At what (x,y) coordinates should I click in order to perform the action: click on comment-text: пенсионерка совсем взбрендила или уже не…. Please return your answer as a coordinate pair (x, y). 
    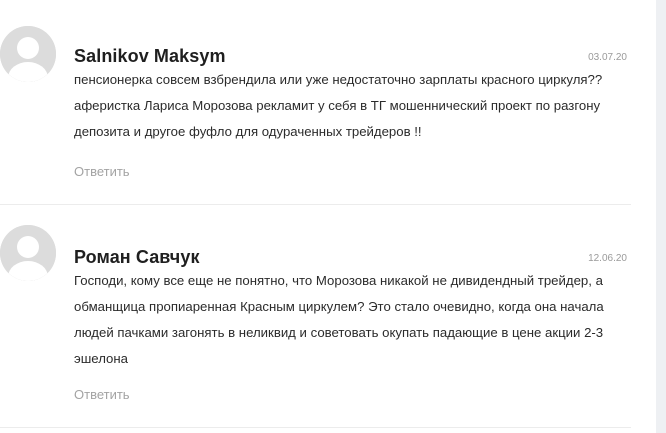
    Looking at the image, I should click on (338, 105).